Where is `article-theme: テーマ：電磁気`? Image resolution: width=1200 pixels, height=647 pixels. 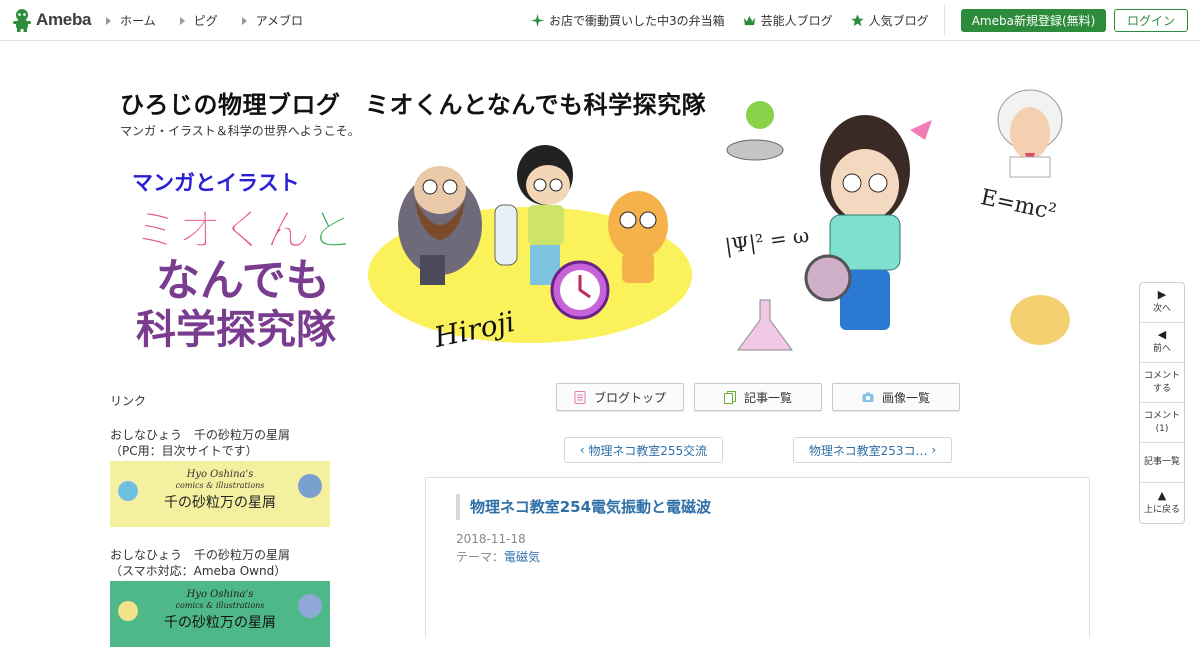 article-theme: テーマ：電磁気 is located at coordinates (498, 557).